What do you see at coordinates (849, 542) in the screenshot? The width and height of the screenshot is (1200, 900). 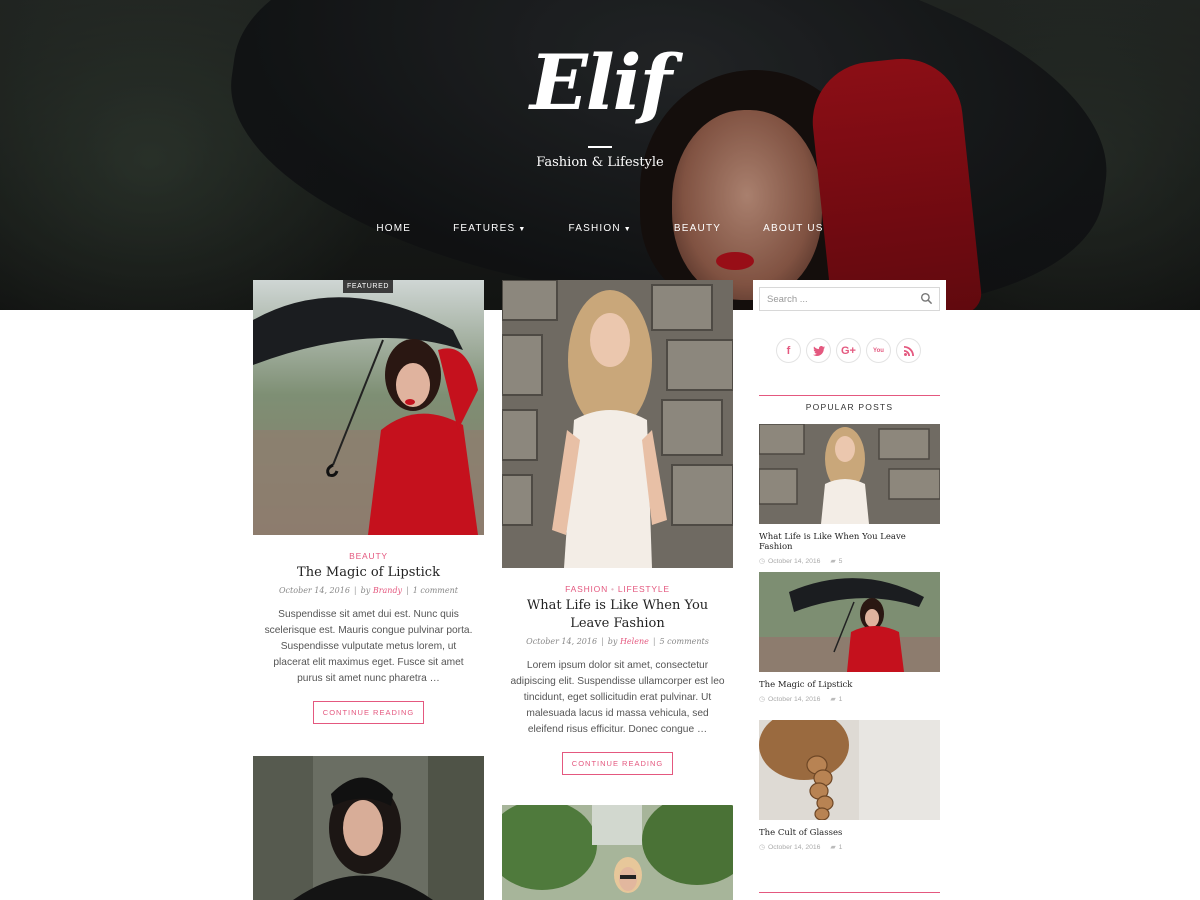 I see `popular-post-title: What Life is Like When You Leave Fashion` at bounding box center [849, 542].